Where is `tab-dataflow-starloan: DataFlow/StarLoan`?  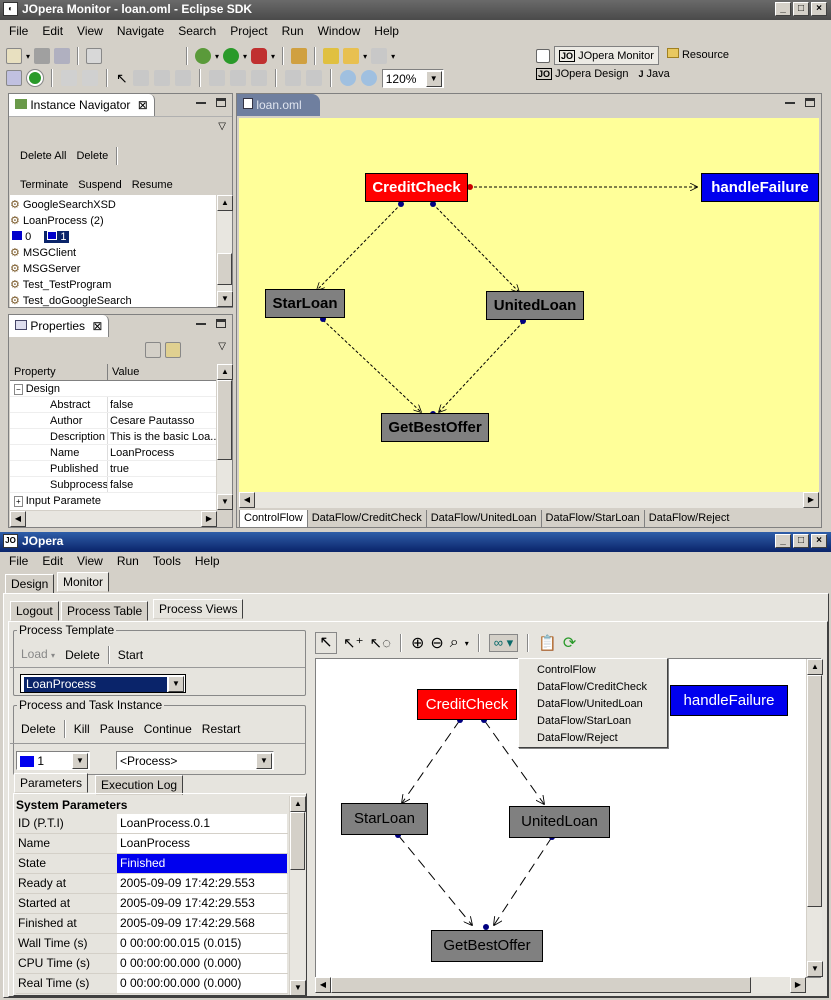 tab-dataflow-starloan: DataFlow/StarLoan is located at coordinates (593, 519).